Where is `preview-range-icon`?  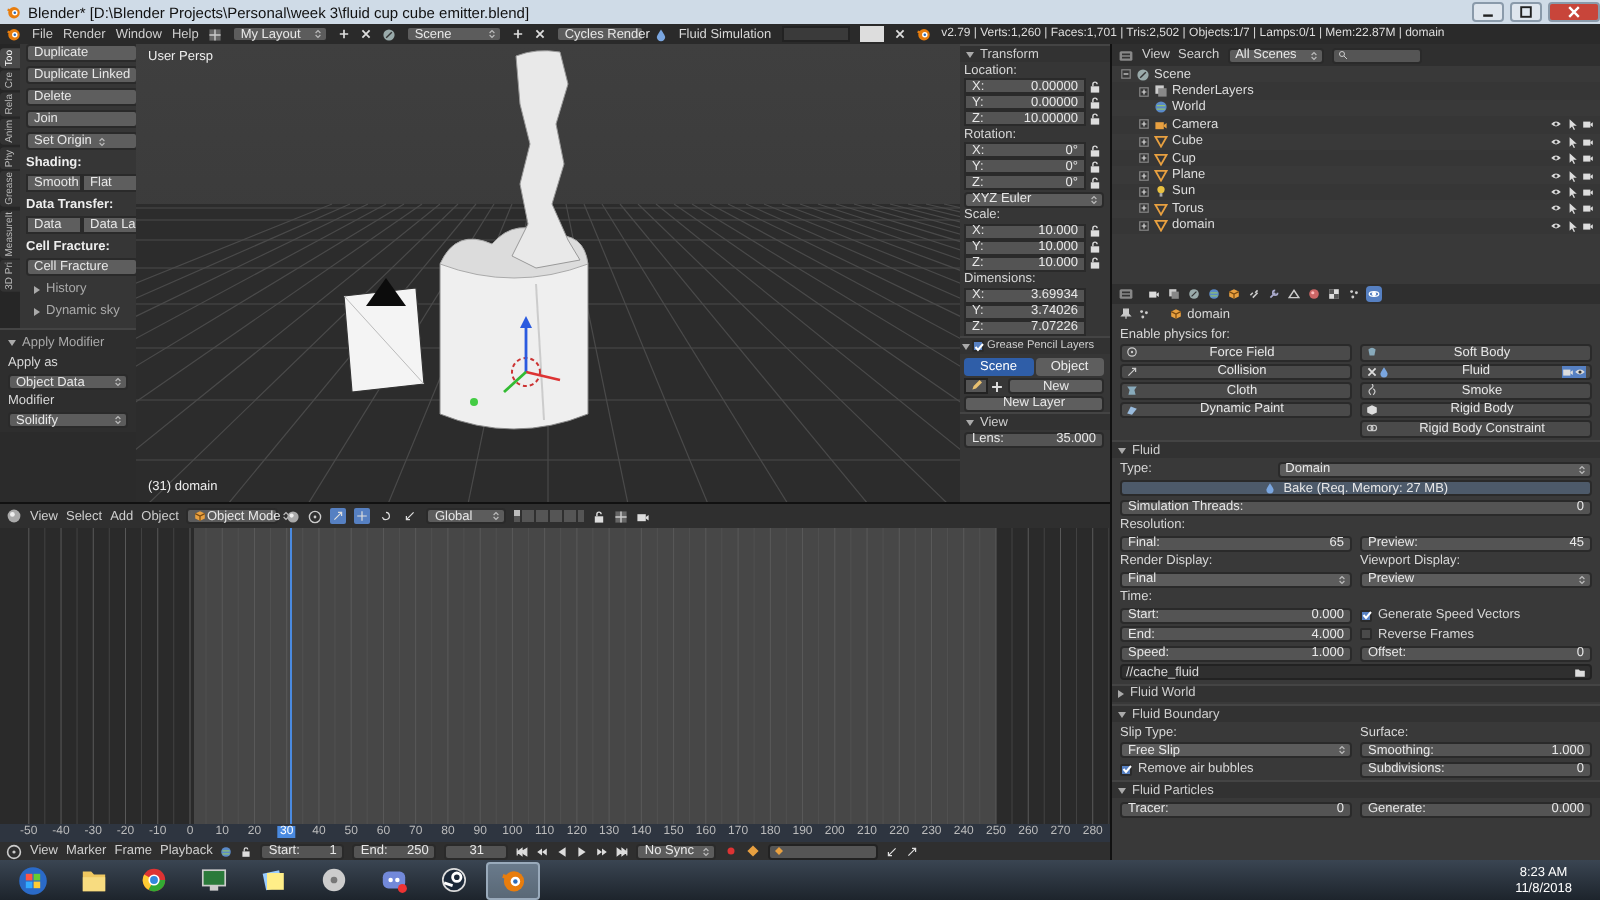
preview-range-icon is located at coordinates (226, 851).